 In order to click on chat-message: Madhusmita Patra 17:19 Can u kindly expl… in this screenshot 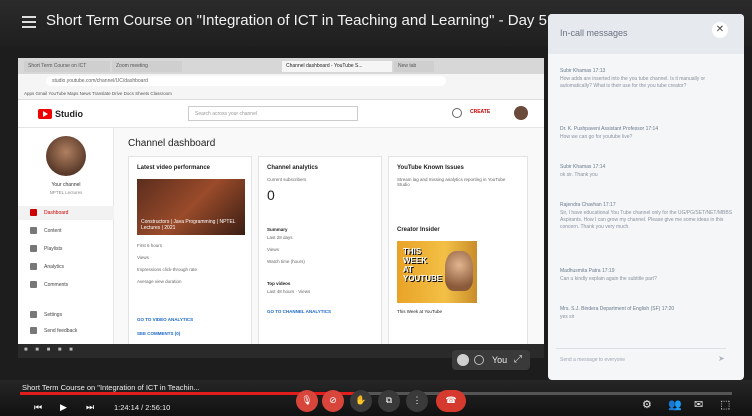, I will do `click(648, 275)`.